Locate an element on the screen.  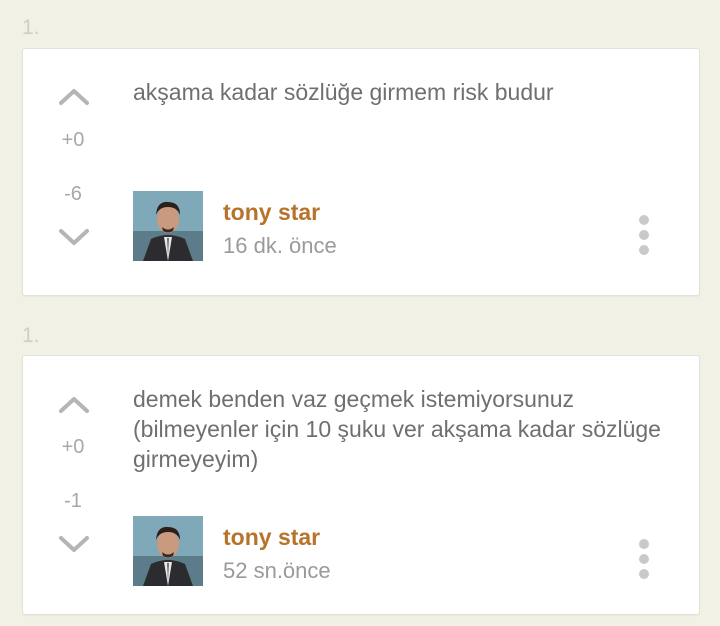
timestamp: 52 sn.önce is located at coordinates (277, 570).